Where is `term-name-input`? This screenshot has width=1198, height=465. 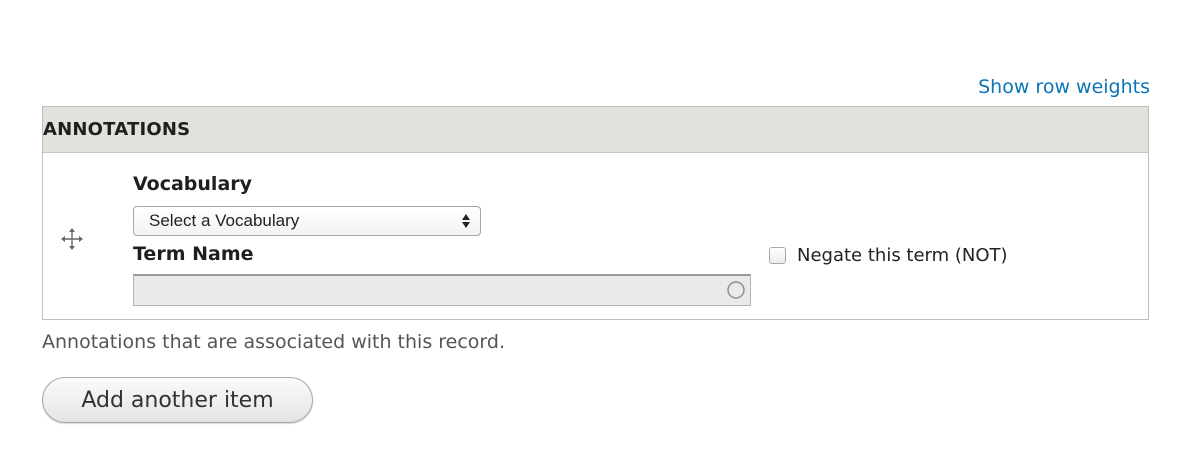 term-name-input is located at coordinates (442, 290).